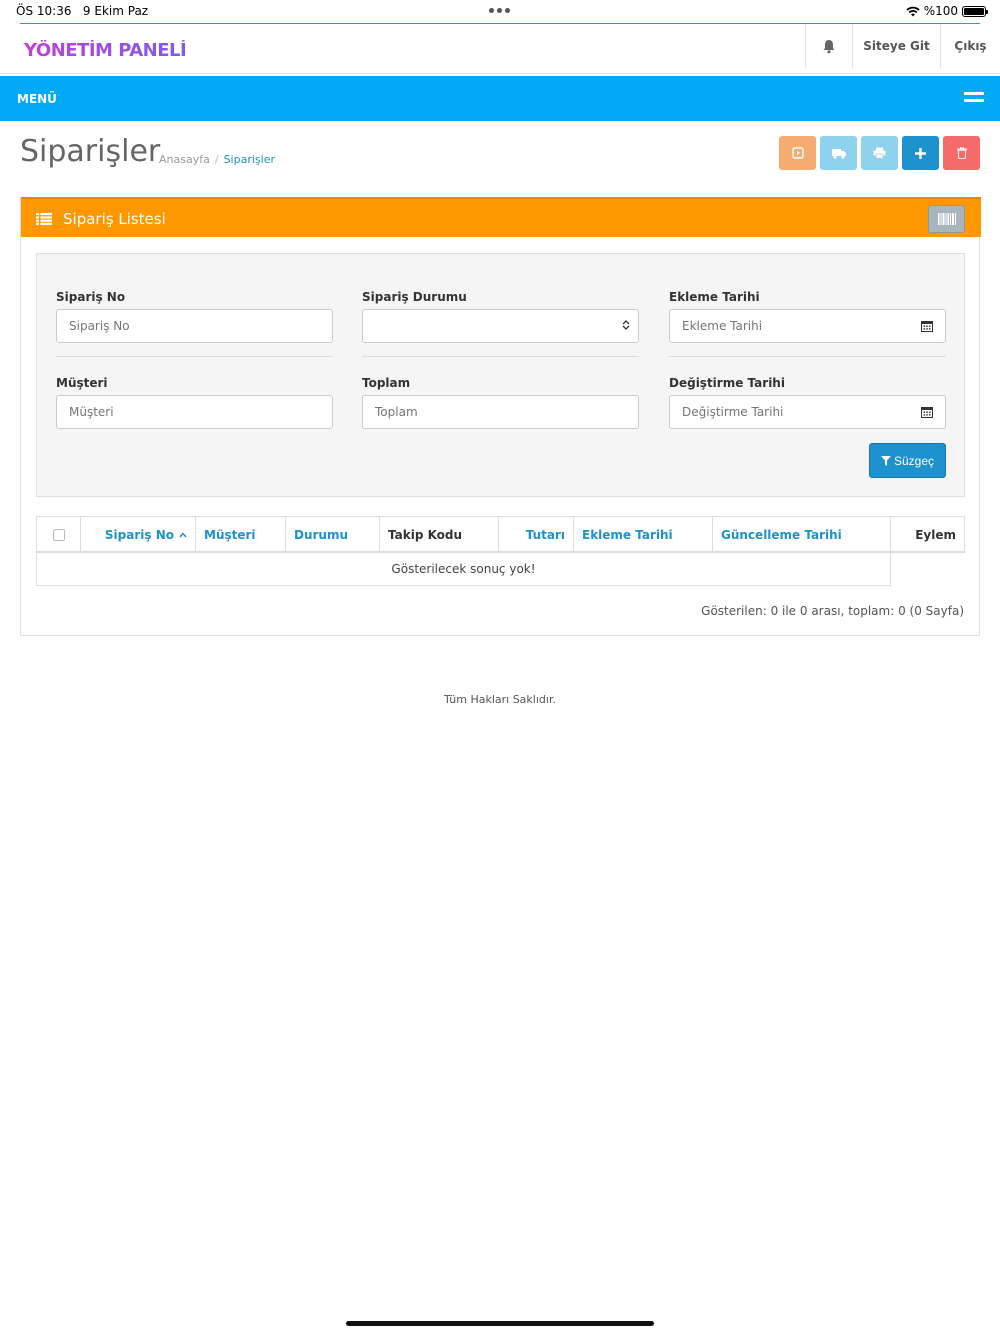 This screenshot has width=1000, height=1334. What do you see at coordinates (727, 383) in the screenshot?
I see `date-modified-label: Değiştirme Tarihi` at bounding box center [727, 383].